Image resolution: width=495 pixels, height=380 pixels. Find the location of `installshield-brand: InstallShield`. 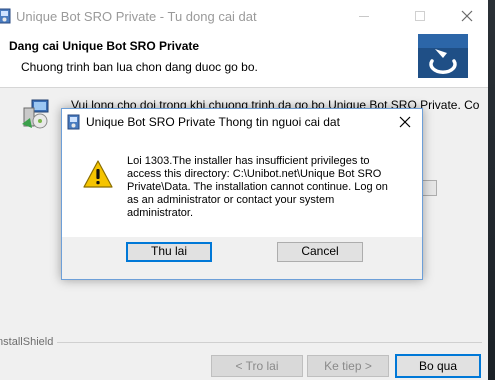

installshield-brand: InstallShield is located at coordinates (27, 342).